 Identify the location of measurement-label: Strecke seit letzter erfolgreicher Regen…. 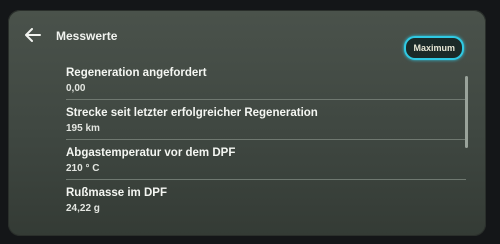
(192, 113).